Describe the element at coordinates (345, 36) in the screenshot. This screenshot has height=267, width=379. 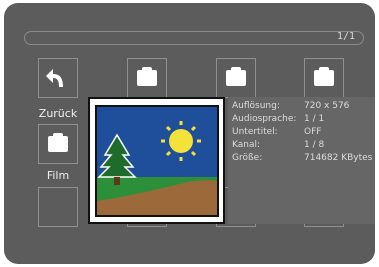
I see `page-indicator: 1/1` at that location.